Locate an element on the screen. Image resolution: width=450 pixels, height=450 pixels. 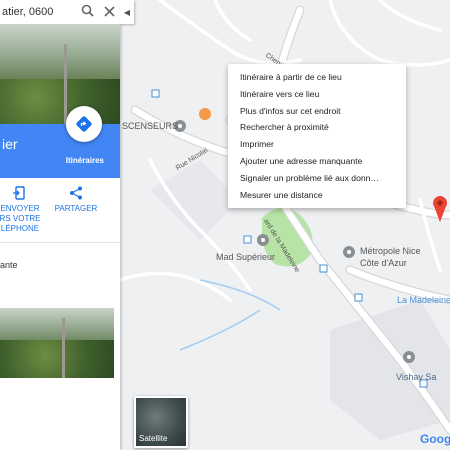
menu-item-search-nearby: Rechercher à proximité is located at coordinates (317, 127).